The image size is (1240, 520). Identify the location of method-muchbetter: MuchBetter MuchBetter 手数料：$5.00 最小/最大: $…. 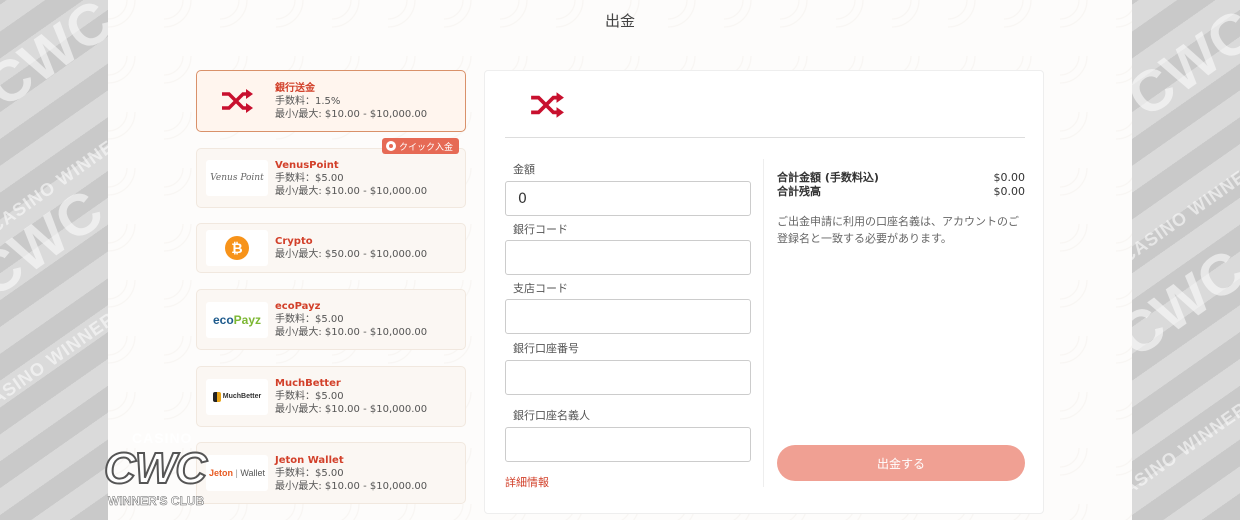
(331, 396).